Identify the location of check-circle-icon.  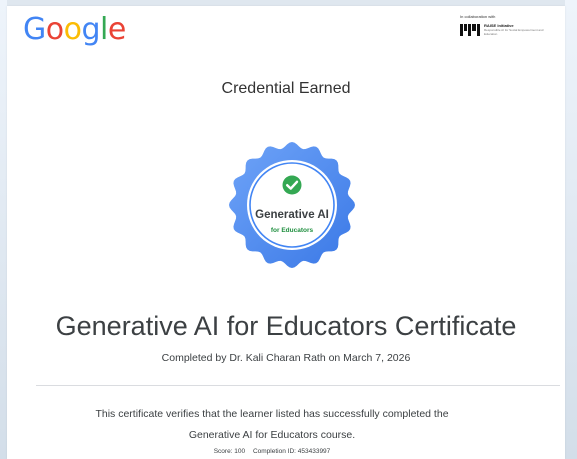
(292, 185).